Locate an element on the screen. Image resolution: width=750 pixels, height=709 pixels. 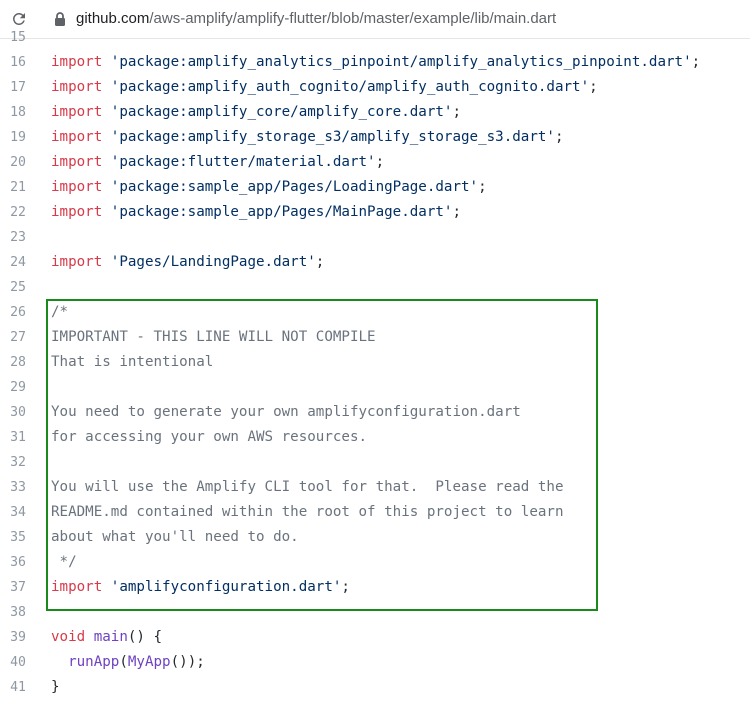
code-text: runApp(MyApp()); is located at coordinates (128, 662).